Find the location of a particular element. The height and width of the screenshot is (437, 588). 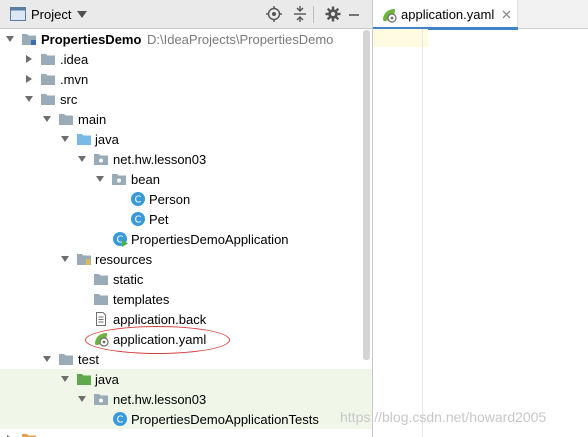

source-folder-icon is located at coordinates (84, 139).